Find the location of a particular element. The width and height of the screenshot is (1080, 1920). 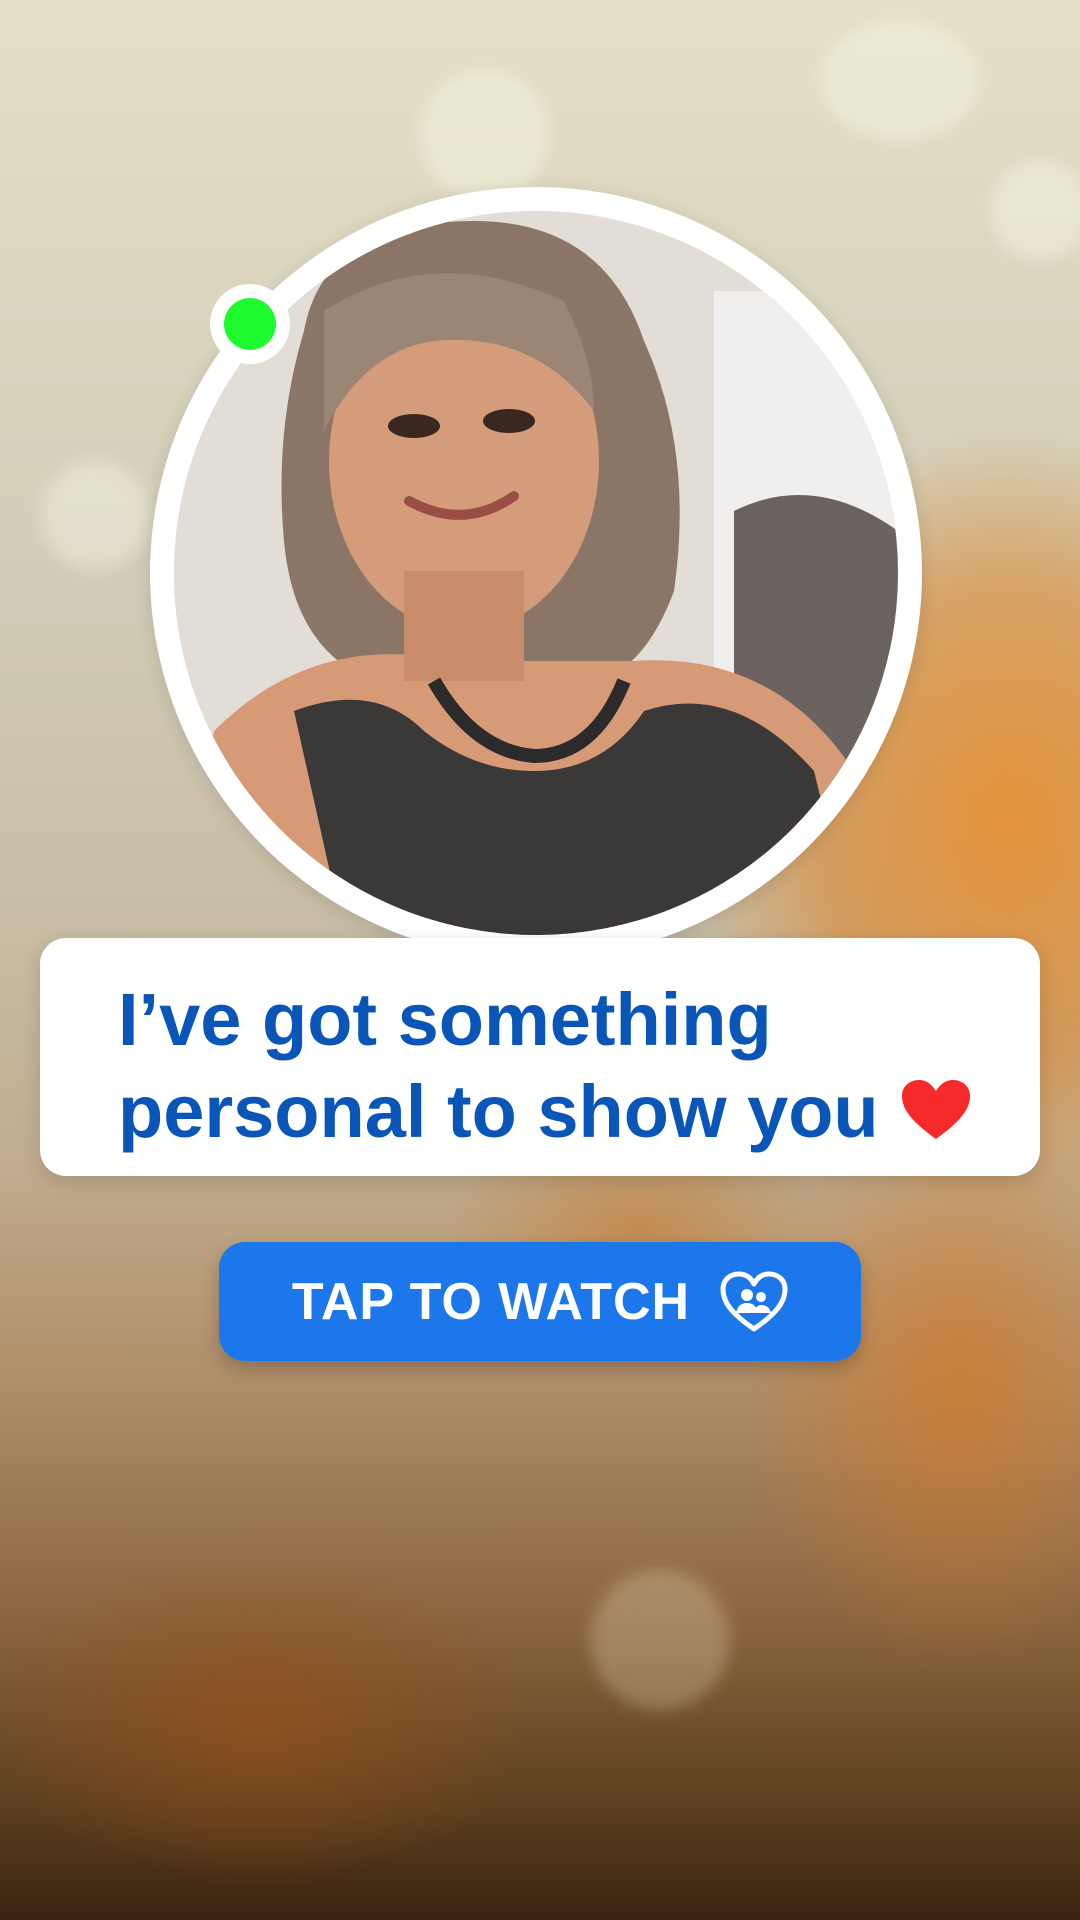

online-status-dot is located at coordinates (250, 324).